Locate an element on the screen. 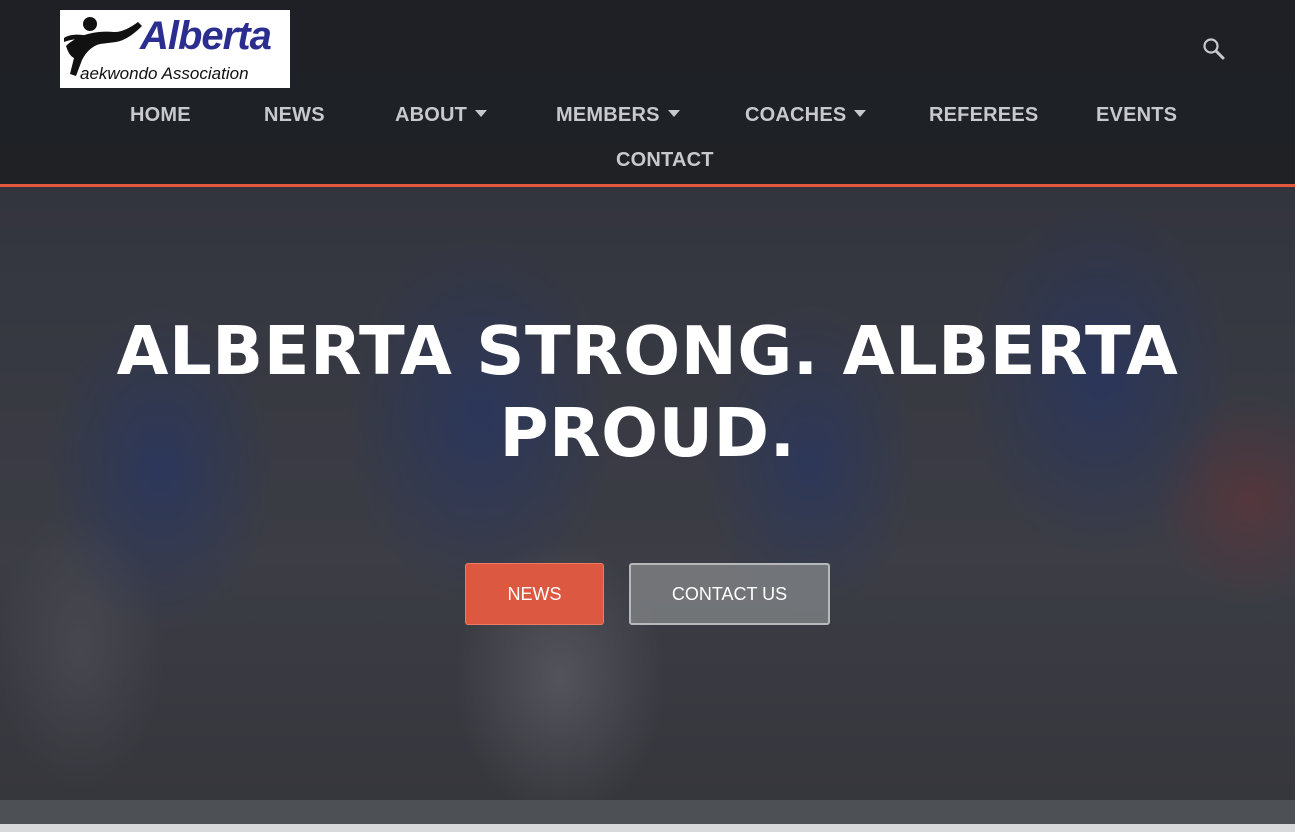 The height and width of the screenshot is (832, 1295). nav-contact: CONTACT is located at coordinates (665, 160).